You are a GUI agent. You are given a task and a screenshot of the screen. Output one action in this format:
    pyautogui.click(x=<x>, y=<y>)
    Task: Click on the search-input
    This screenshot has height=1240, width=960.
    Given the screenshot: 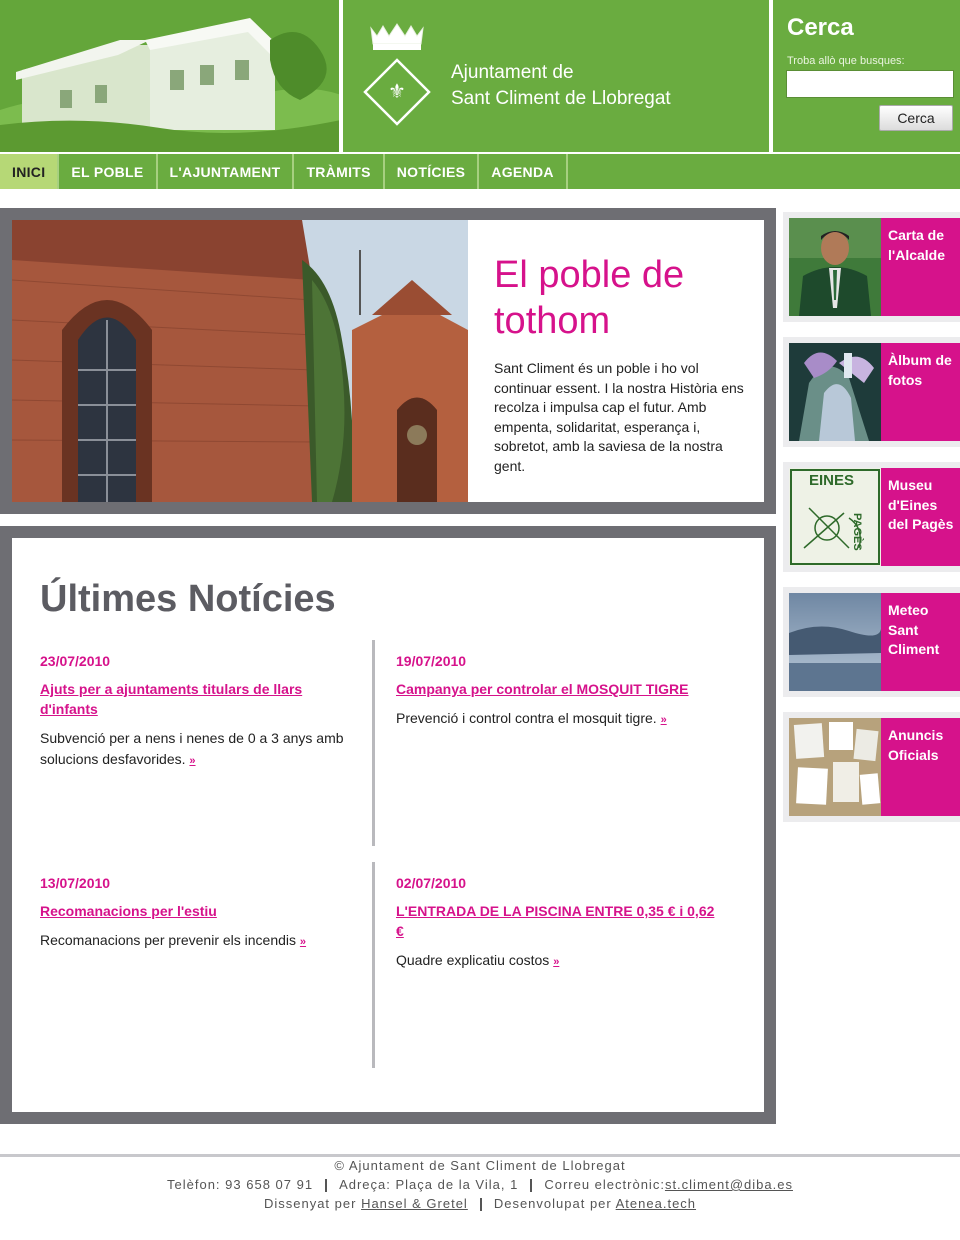 What is the action you would take?
    pyautogui.click(x=870, y=84)
    